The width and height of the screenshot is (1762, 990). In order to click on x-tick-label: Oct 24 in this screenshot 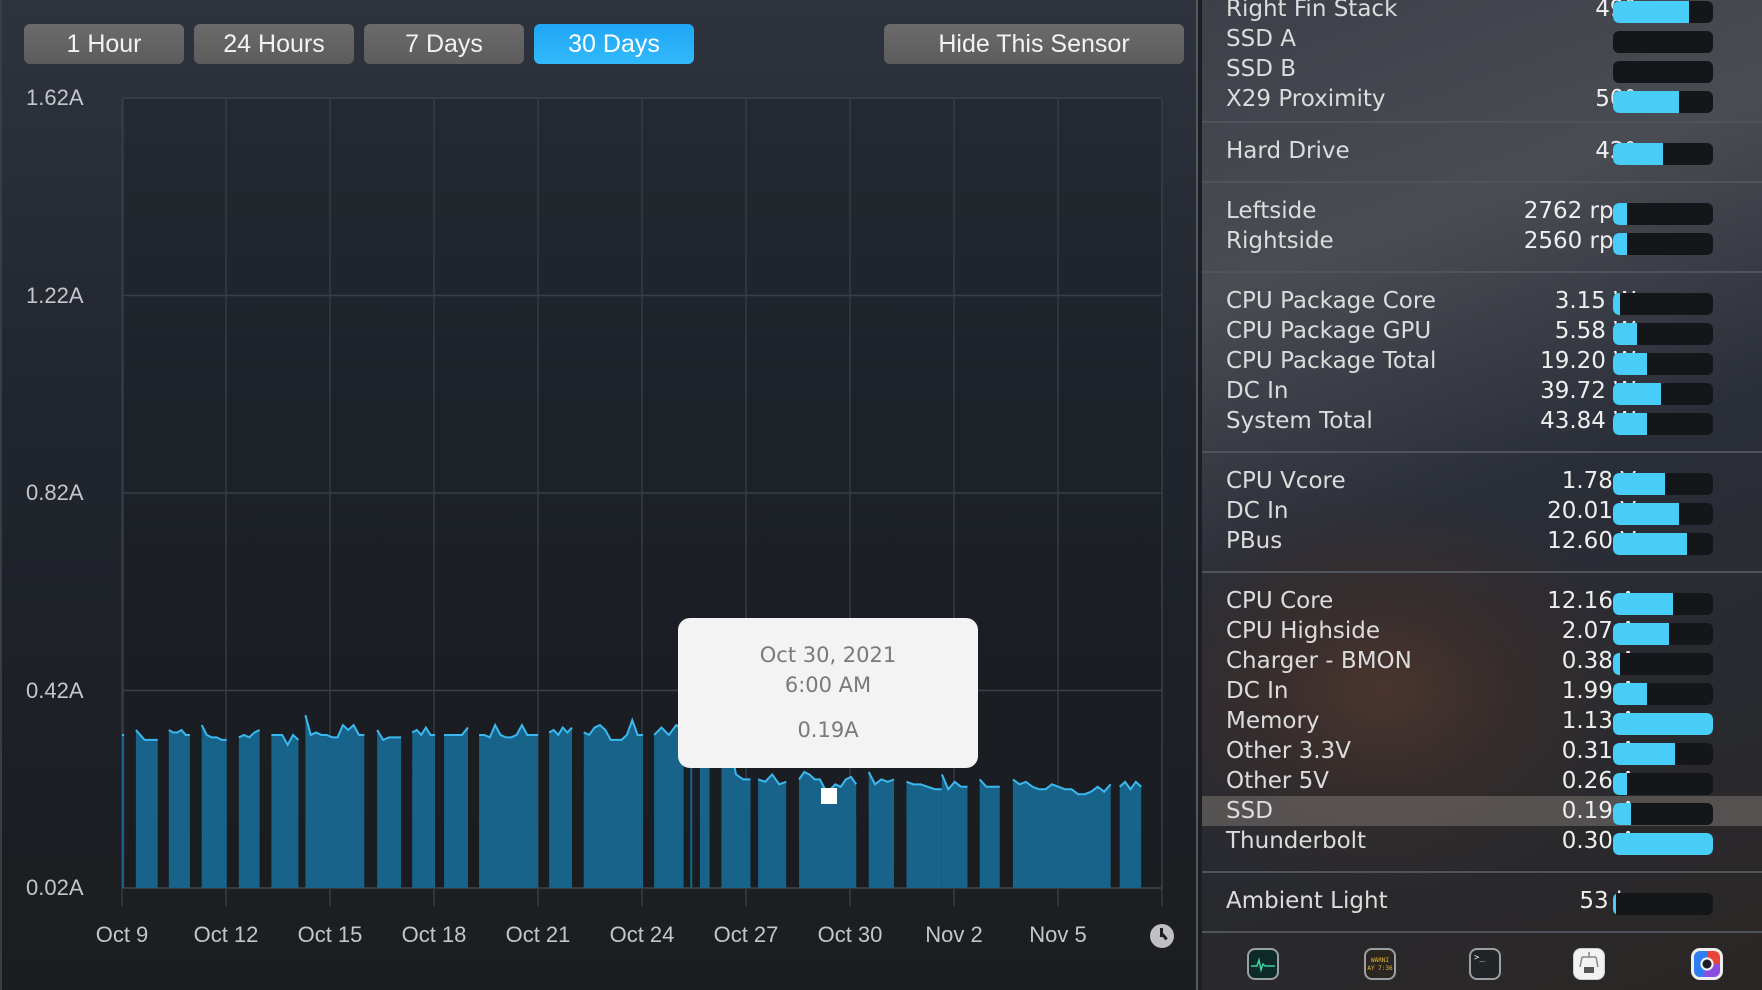, I will do `click(642, 934)`.